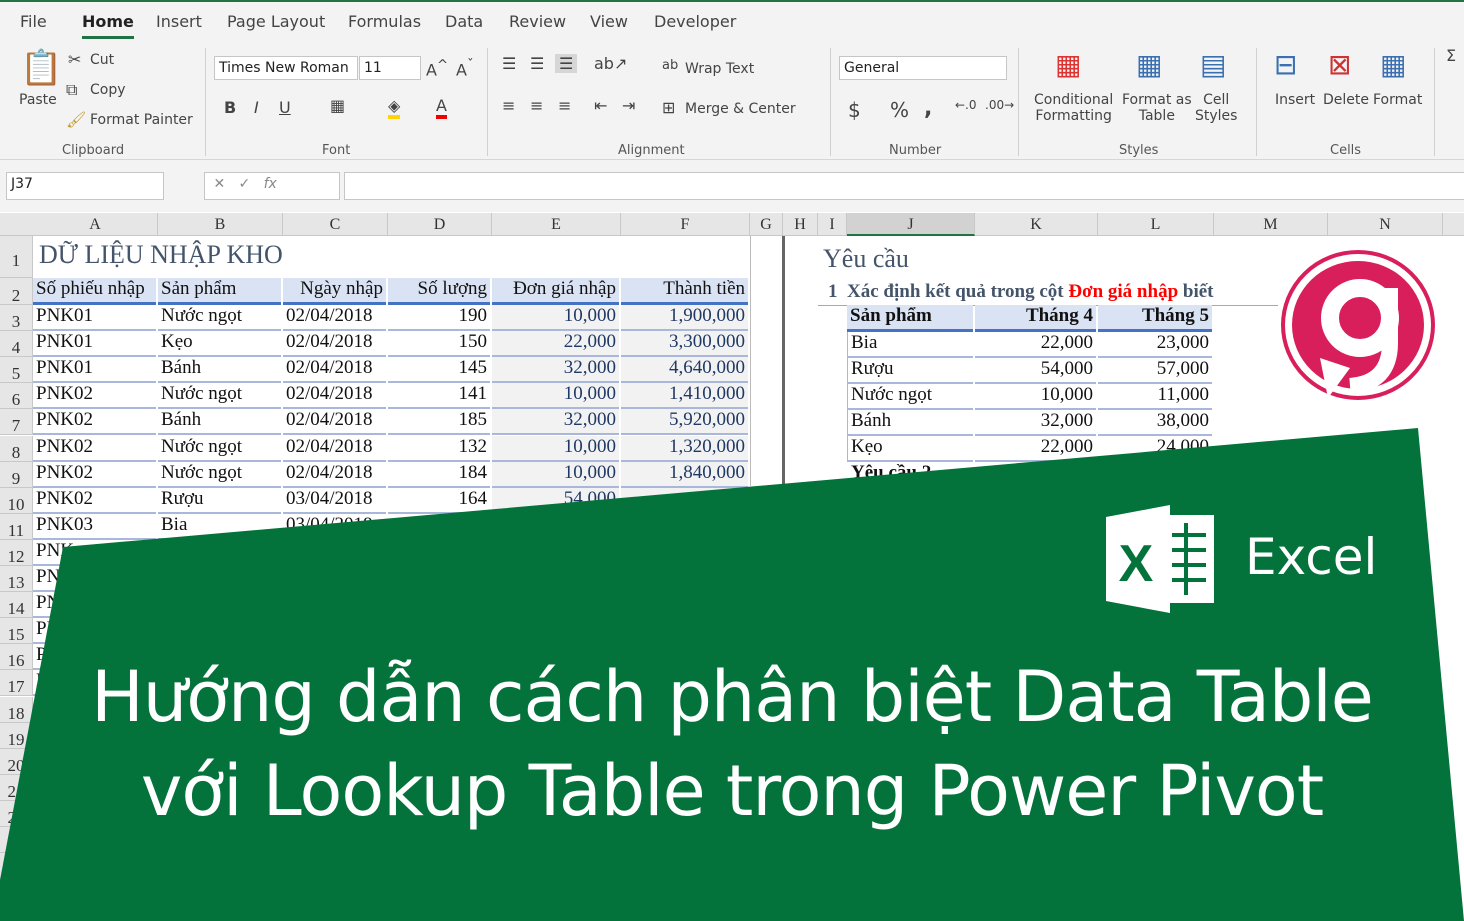 The image size is (1464, 921). What do you see at coordinates (439, 318) in the screenshot?
I see `table-cell: 190` at bounding box center [439, 318].